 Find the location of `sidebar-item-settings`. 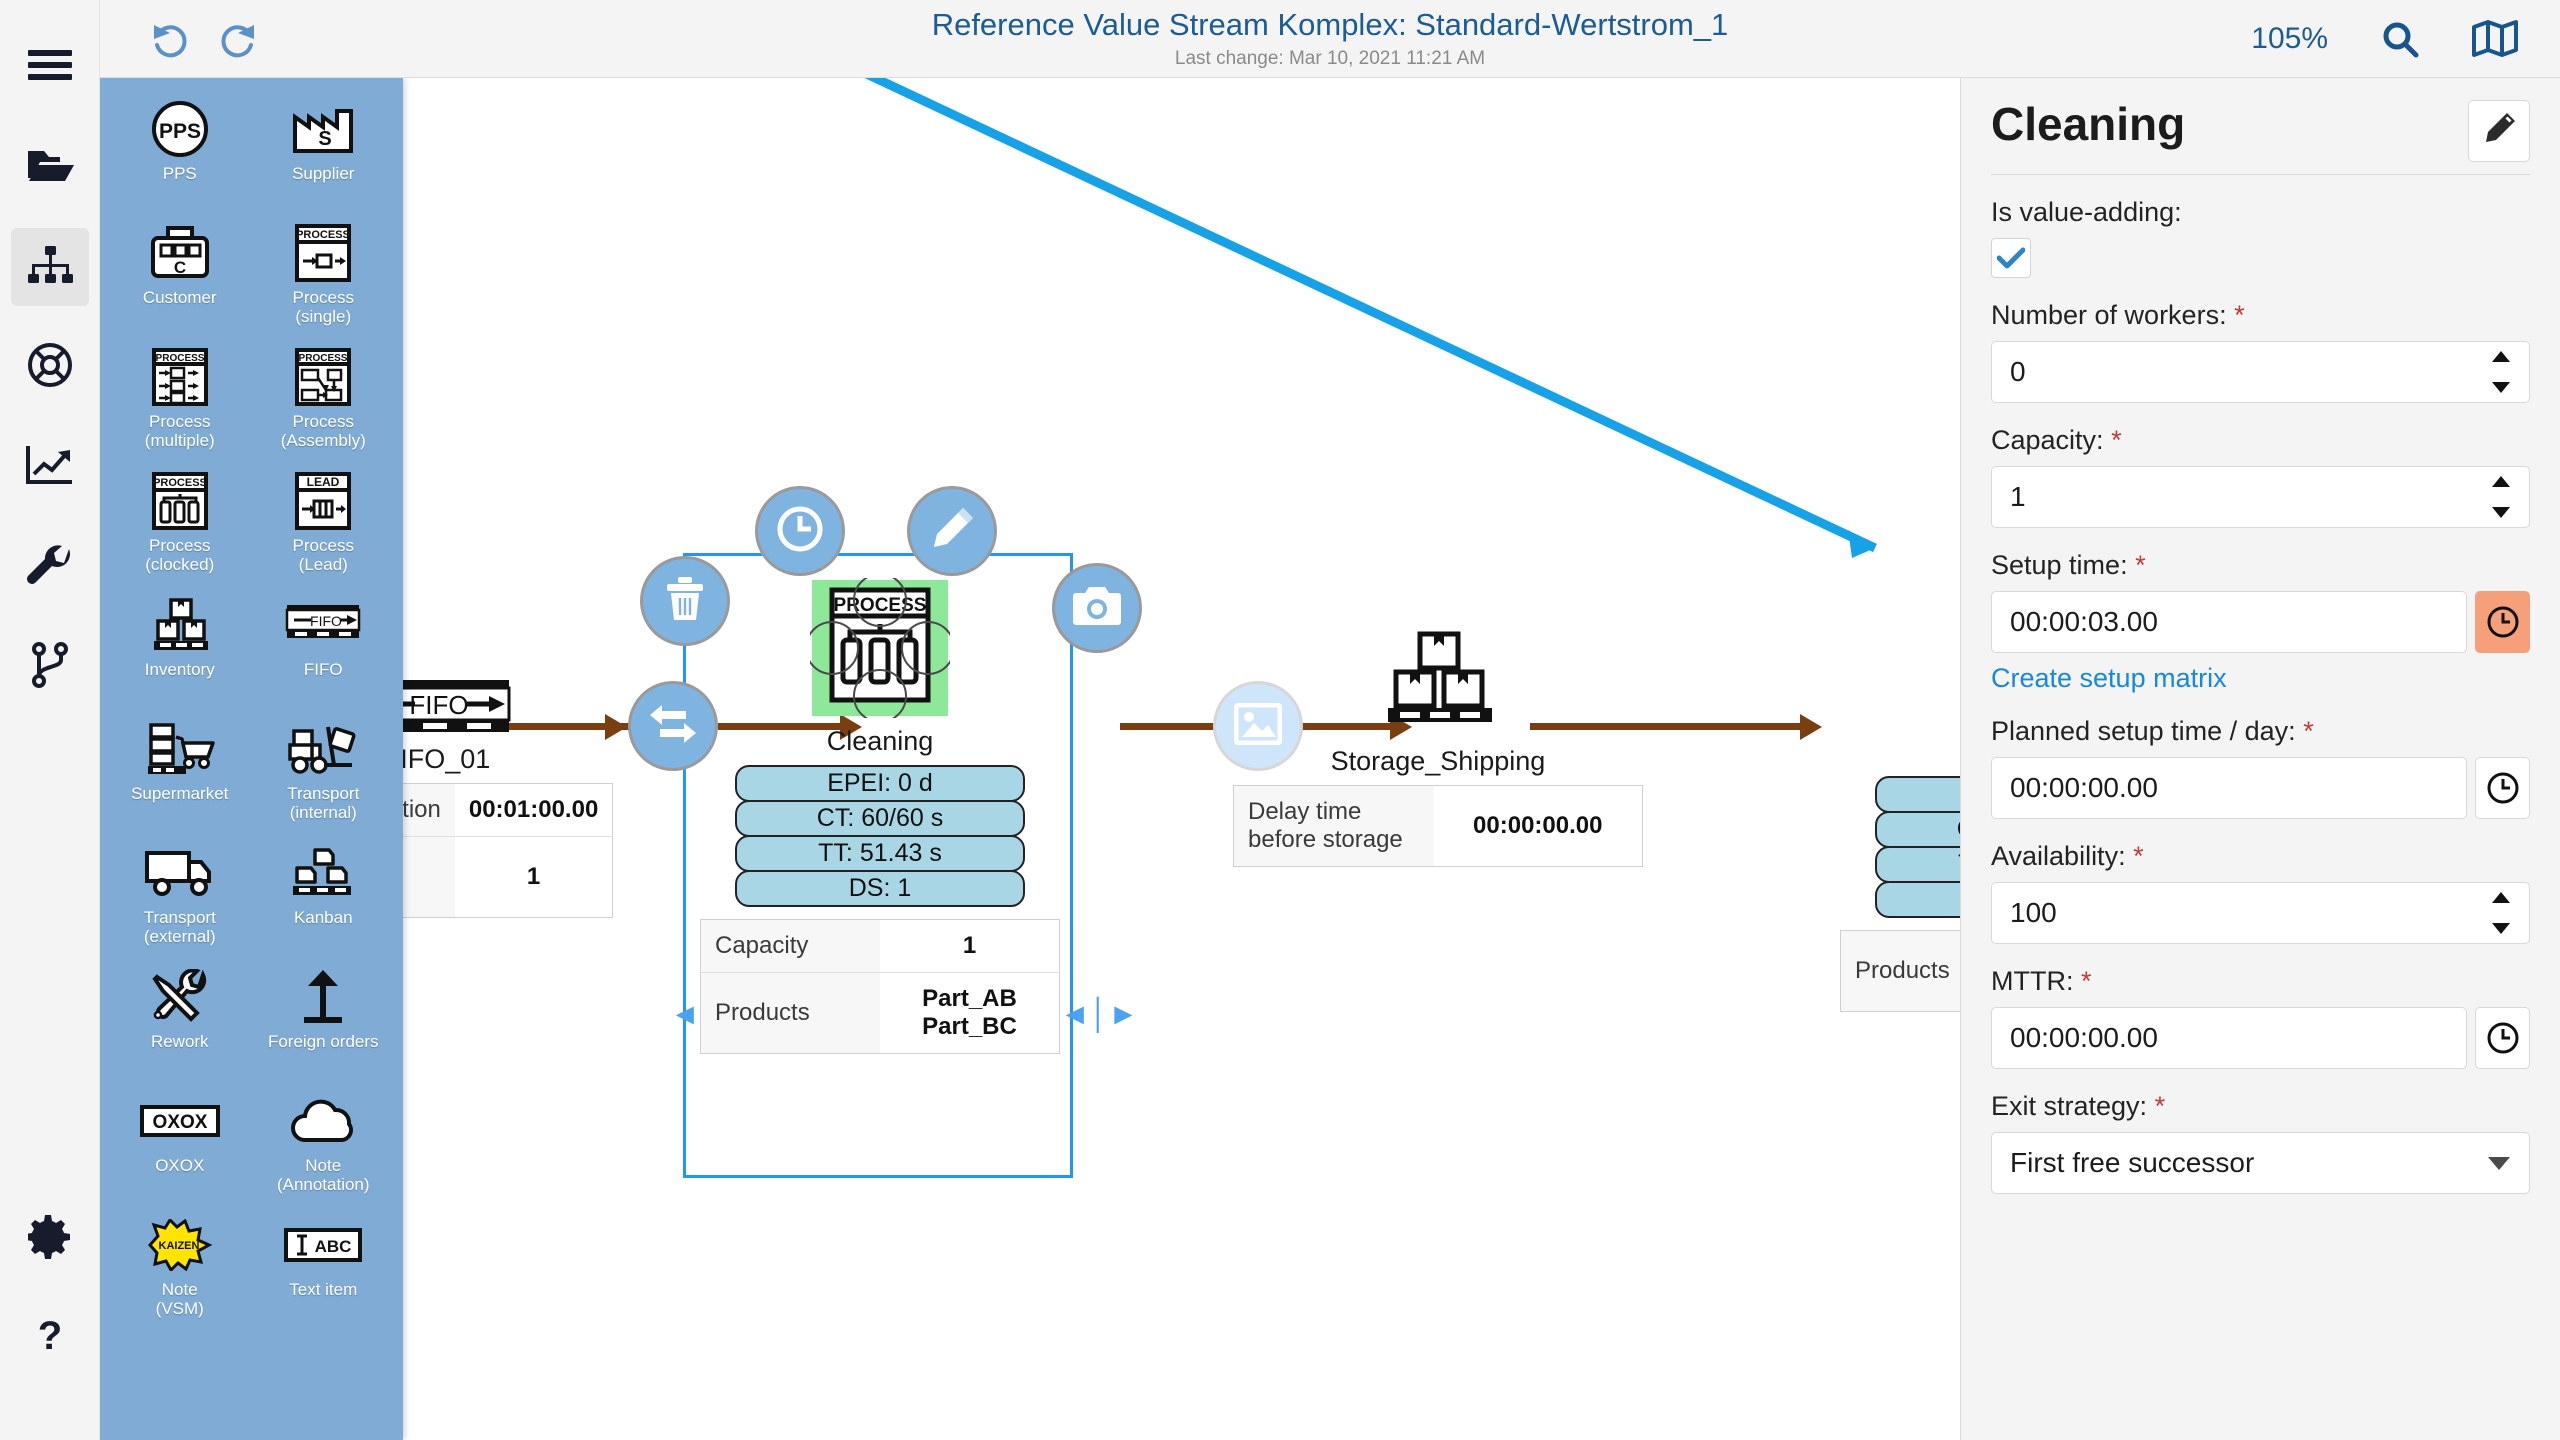

sidebar-item-settings is located at coordinates (50, 1239).